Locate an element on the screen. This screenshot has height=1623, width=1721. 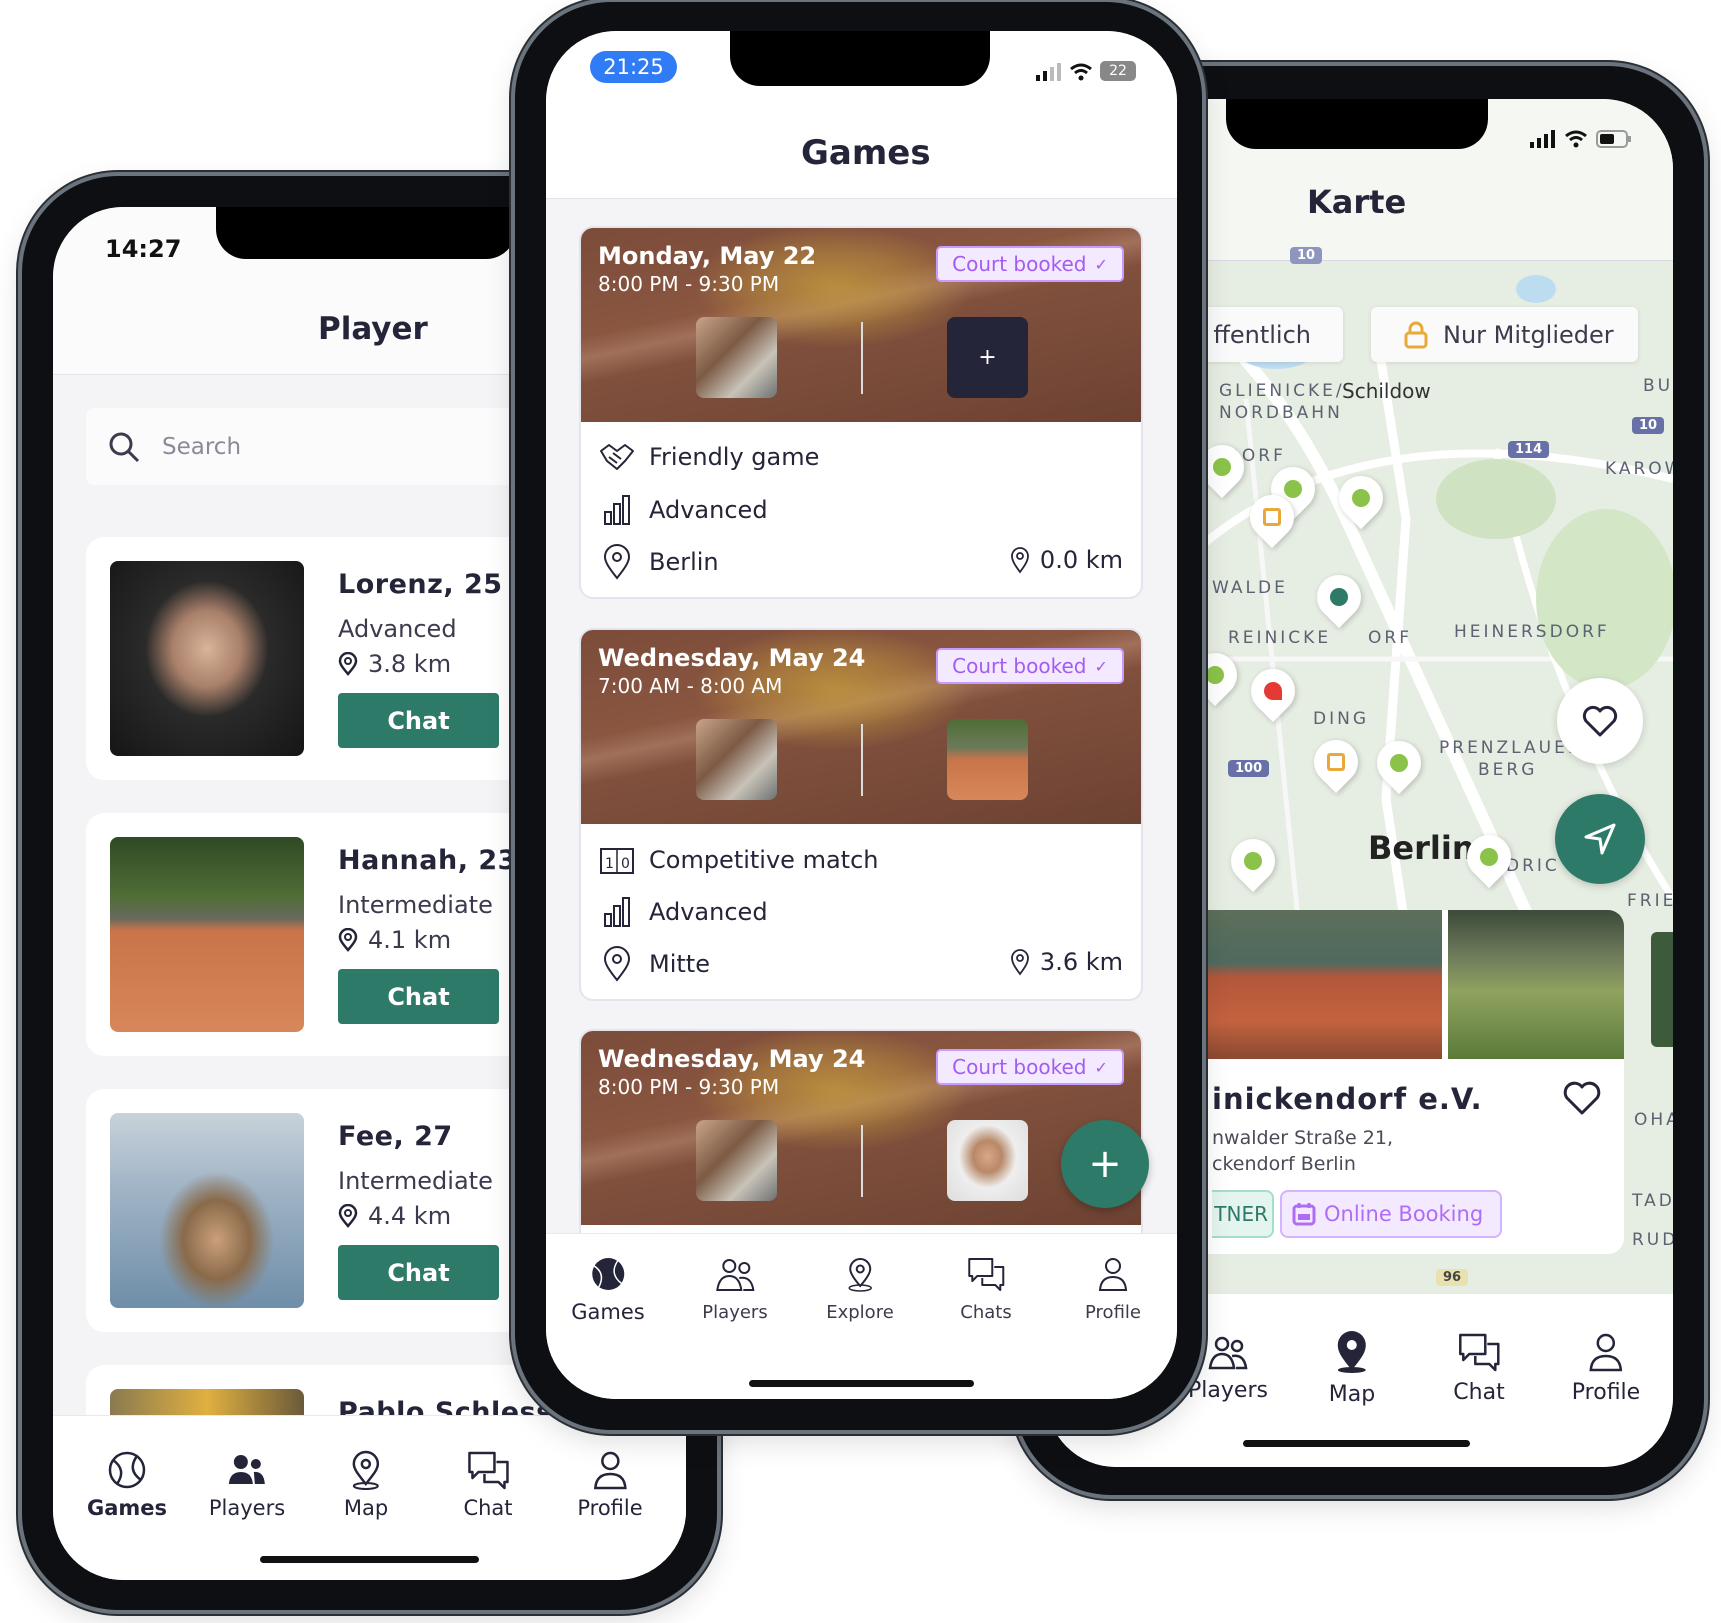
favorite-icon is located at coordinates (1582, 1100).